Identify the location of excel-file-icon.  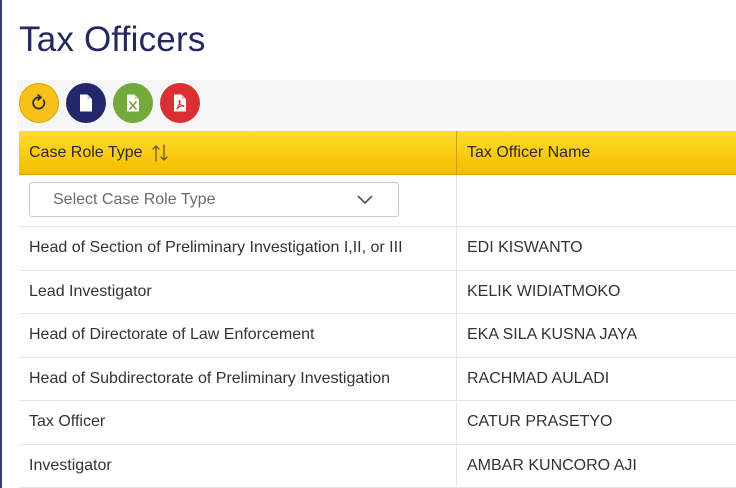
(133, 103).